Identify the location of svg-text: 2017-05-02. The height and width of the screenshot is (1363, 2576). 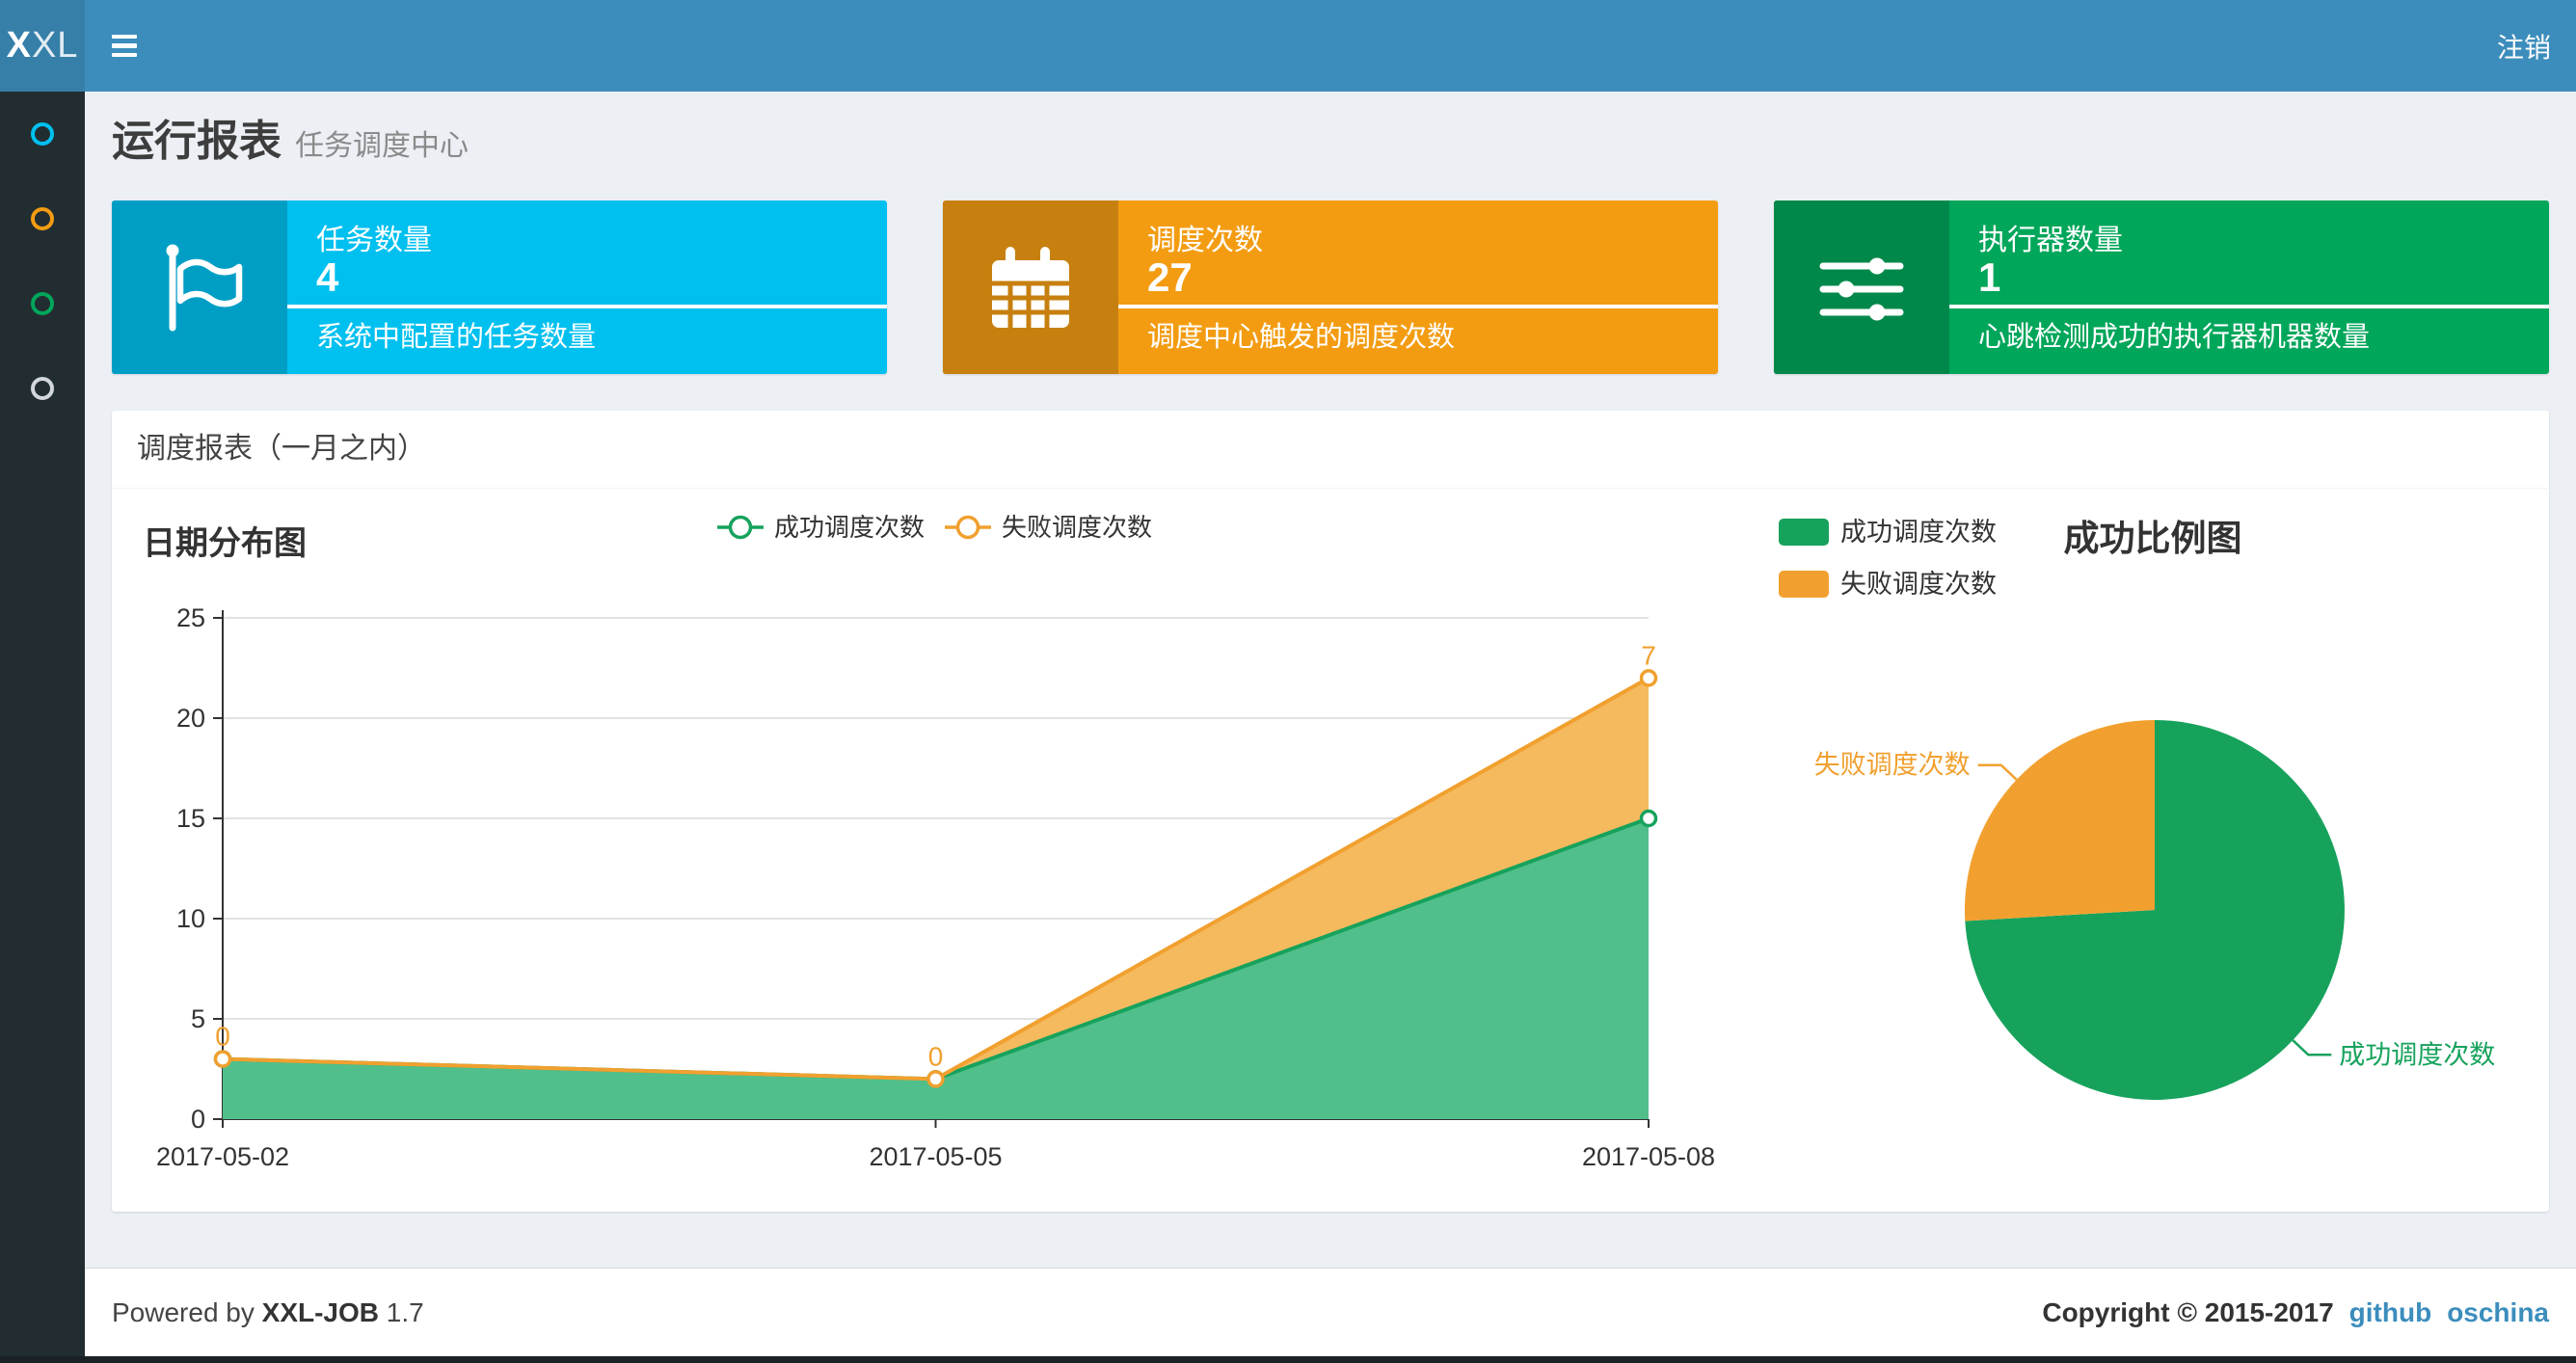
(223, 1156).